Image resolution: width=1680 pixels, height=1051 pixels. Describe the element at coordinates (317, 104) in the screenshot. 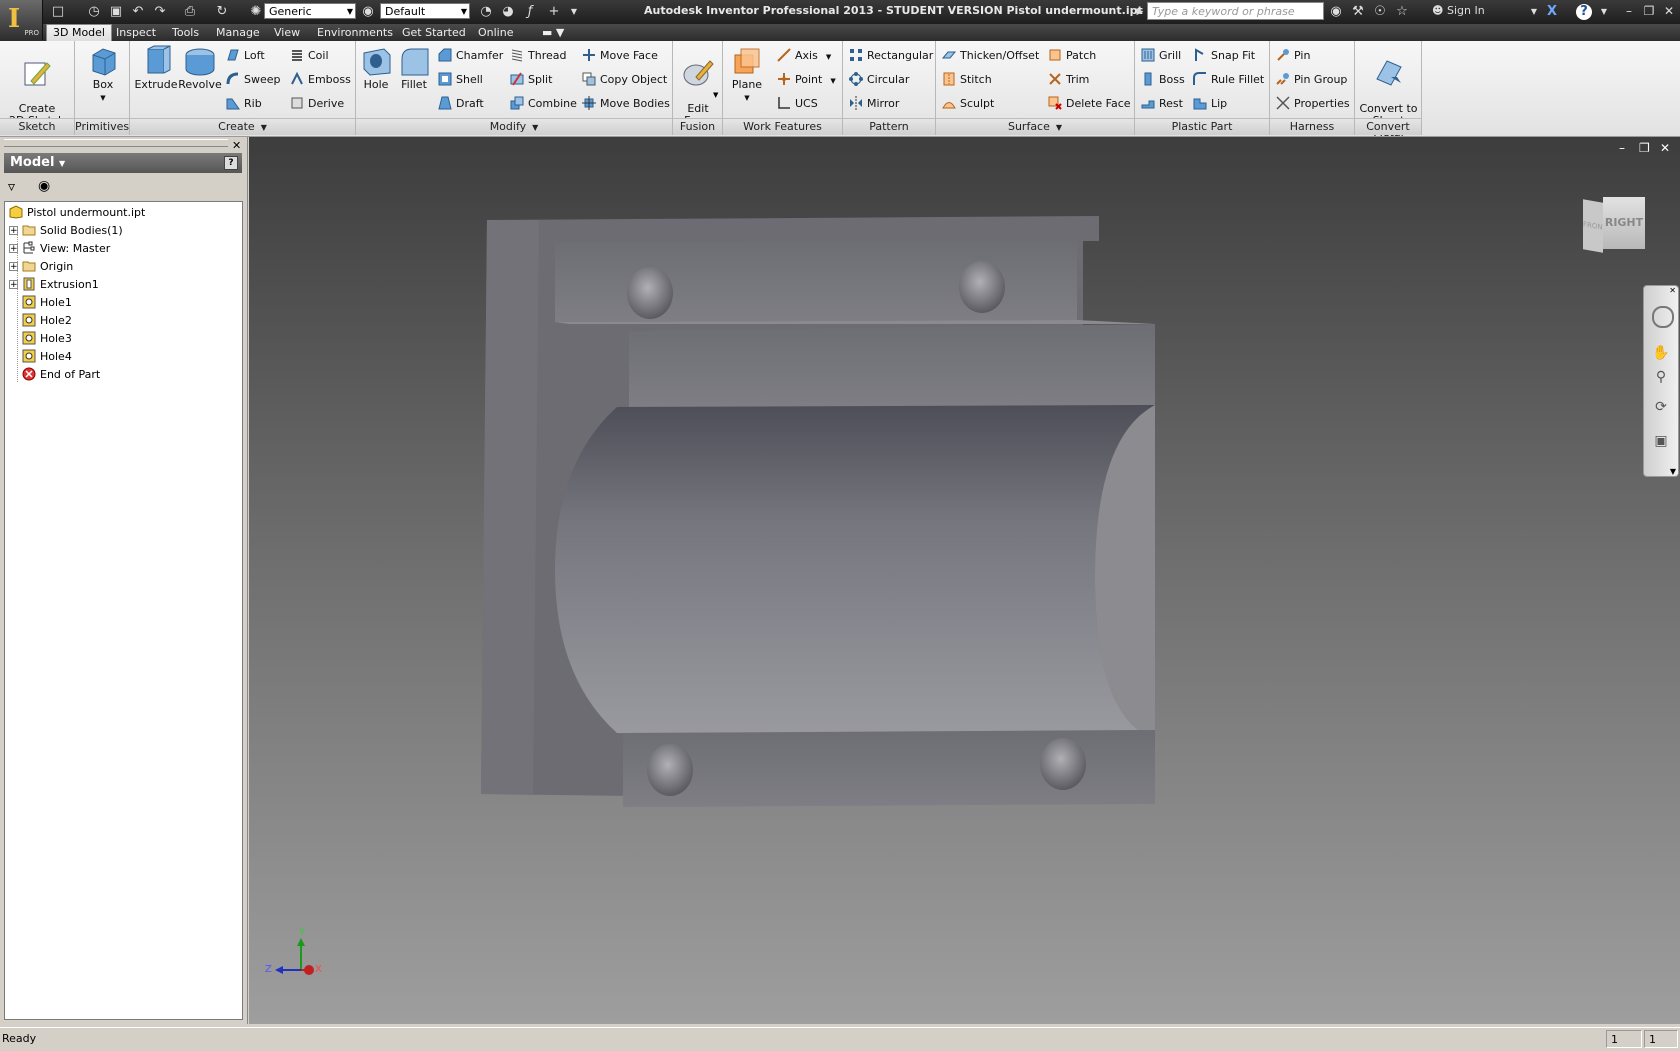

I see `derive-button: Derive` at that location.